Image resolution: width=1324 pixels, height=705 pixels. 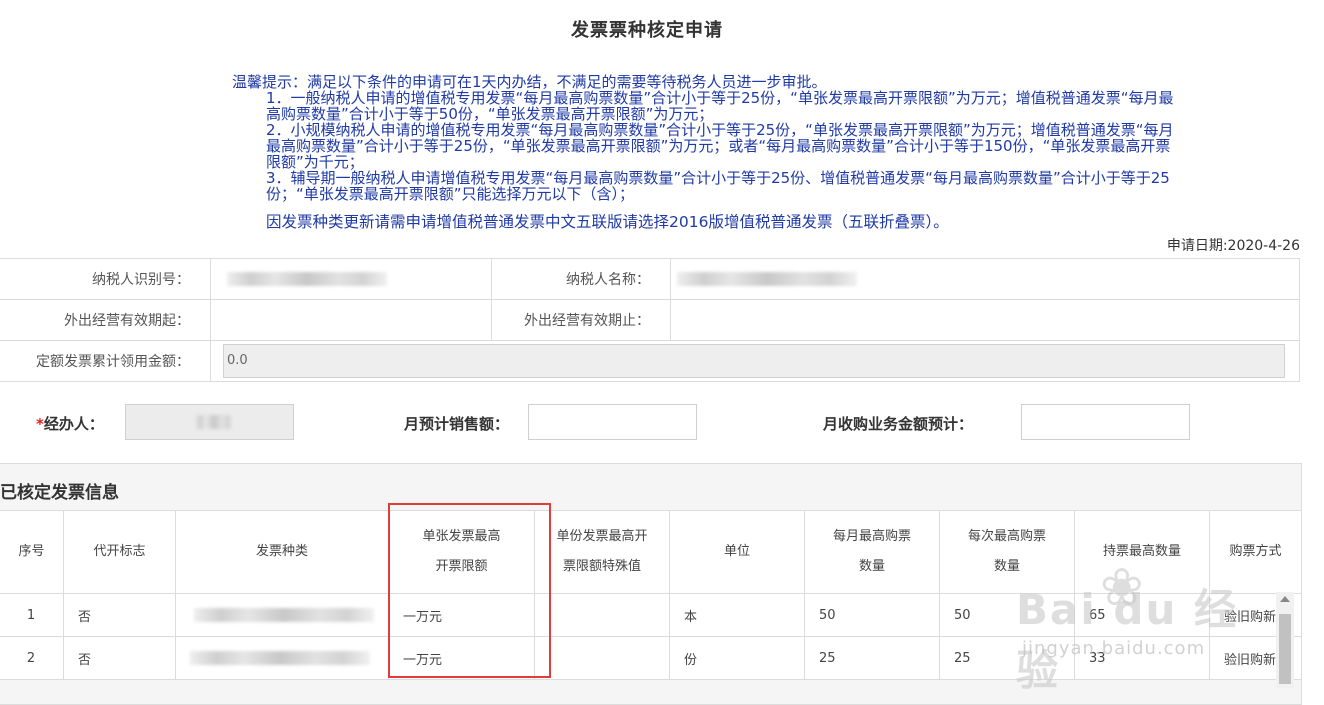 I want to click on col-special-limit-line2: 票限额特殊值, so click(x=601, y=566).